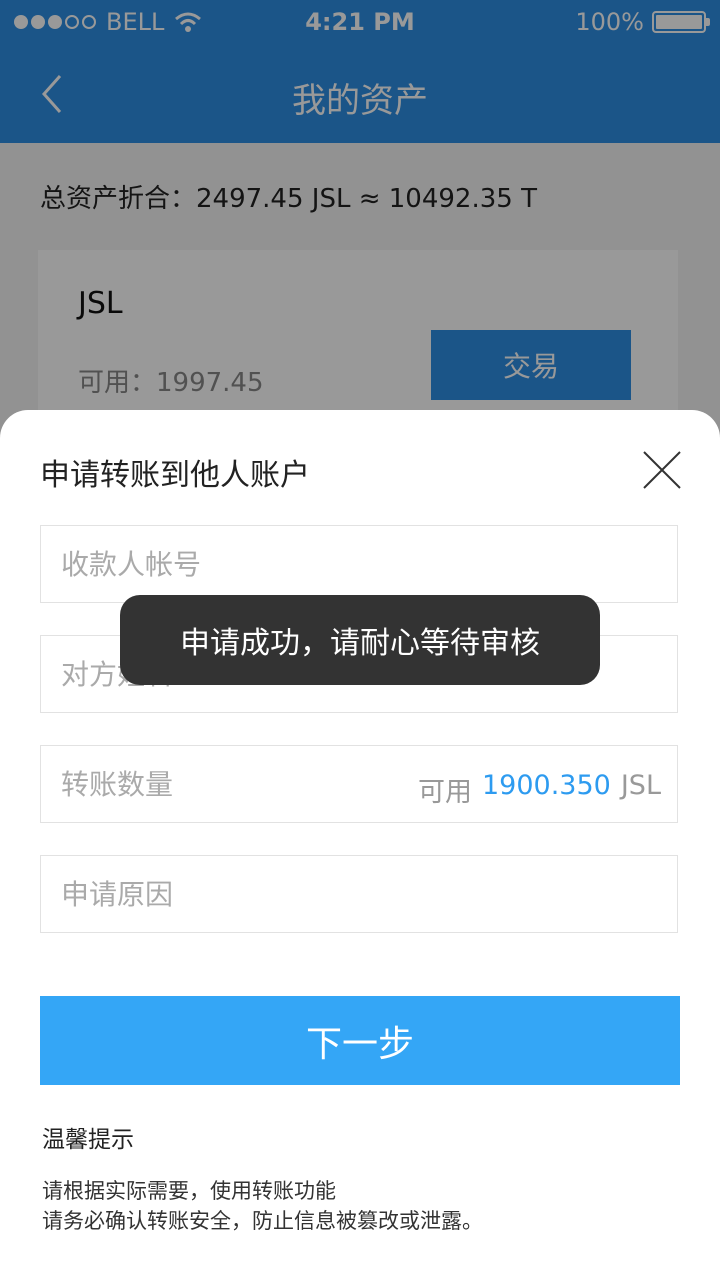 The image size is (720, 1280). I want to click on sheet-title: 申请转账到他人账户, so click(175, 475).